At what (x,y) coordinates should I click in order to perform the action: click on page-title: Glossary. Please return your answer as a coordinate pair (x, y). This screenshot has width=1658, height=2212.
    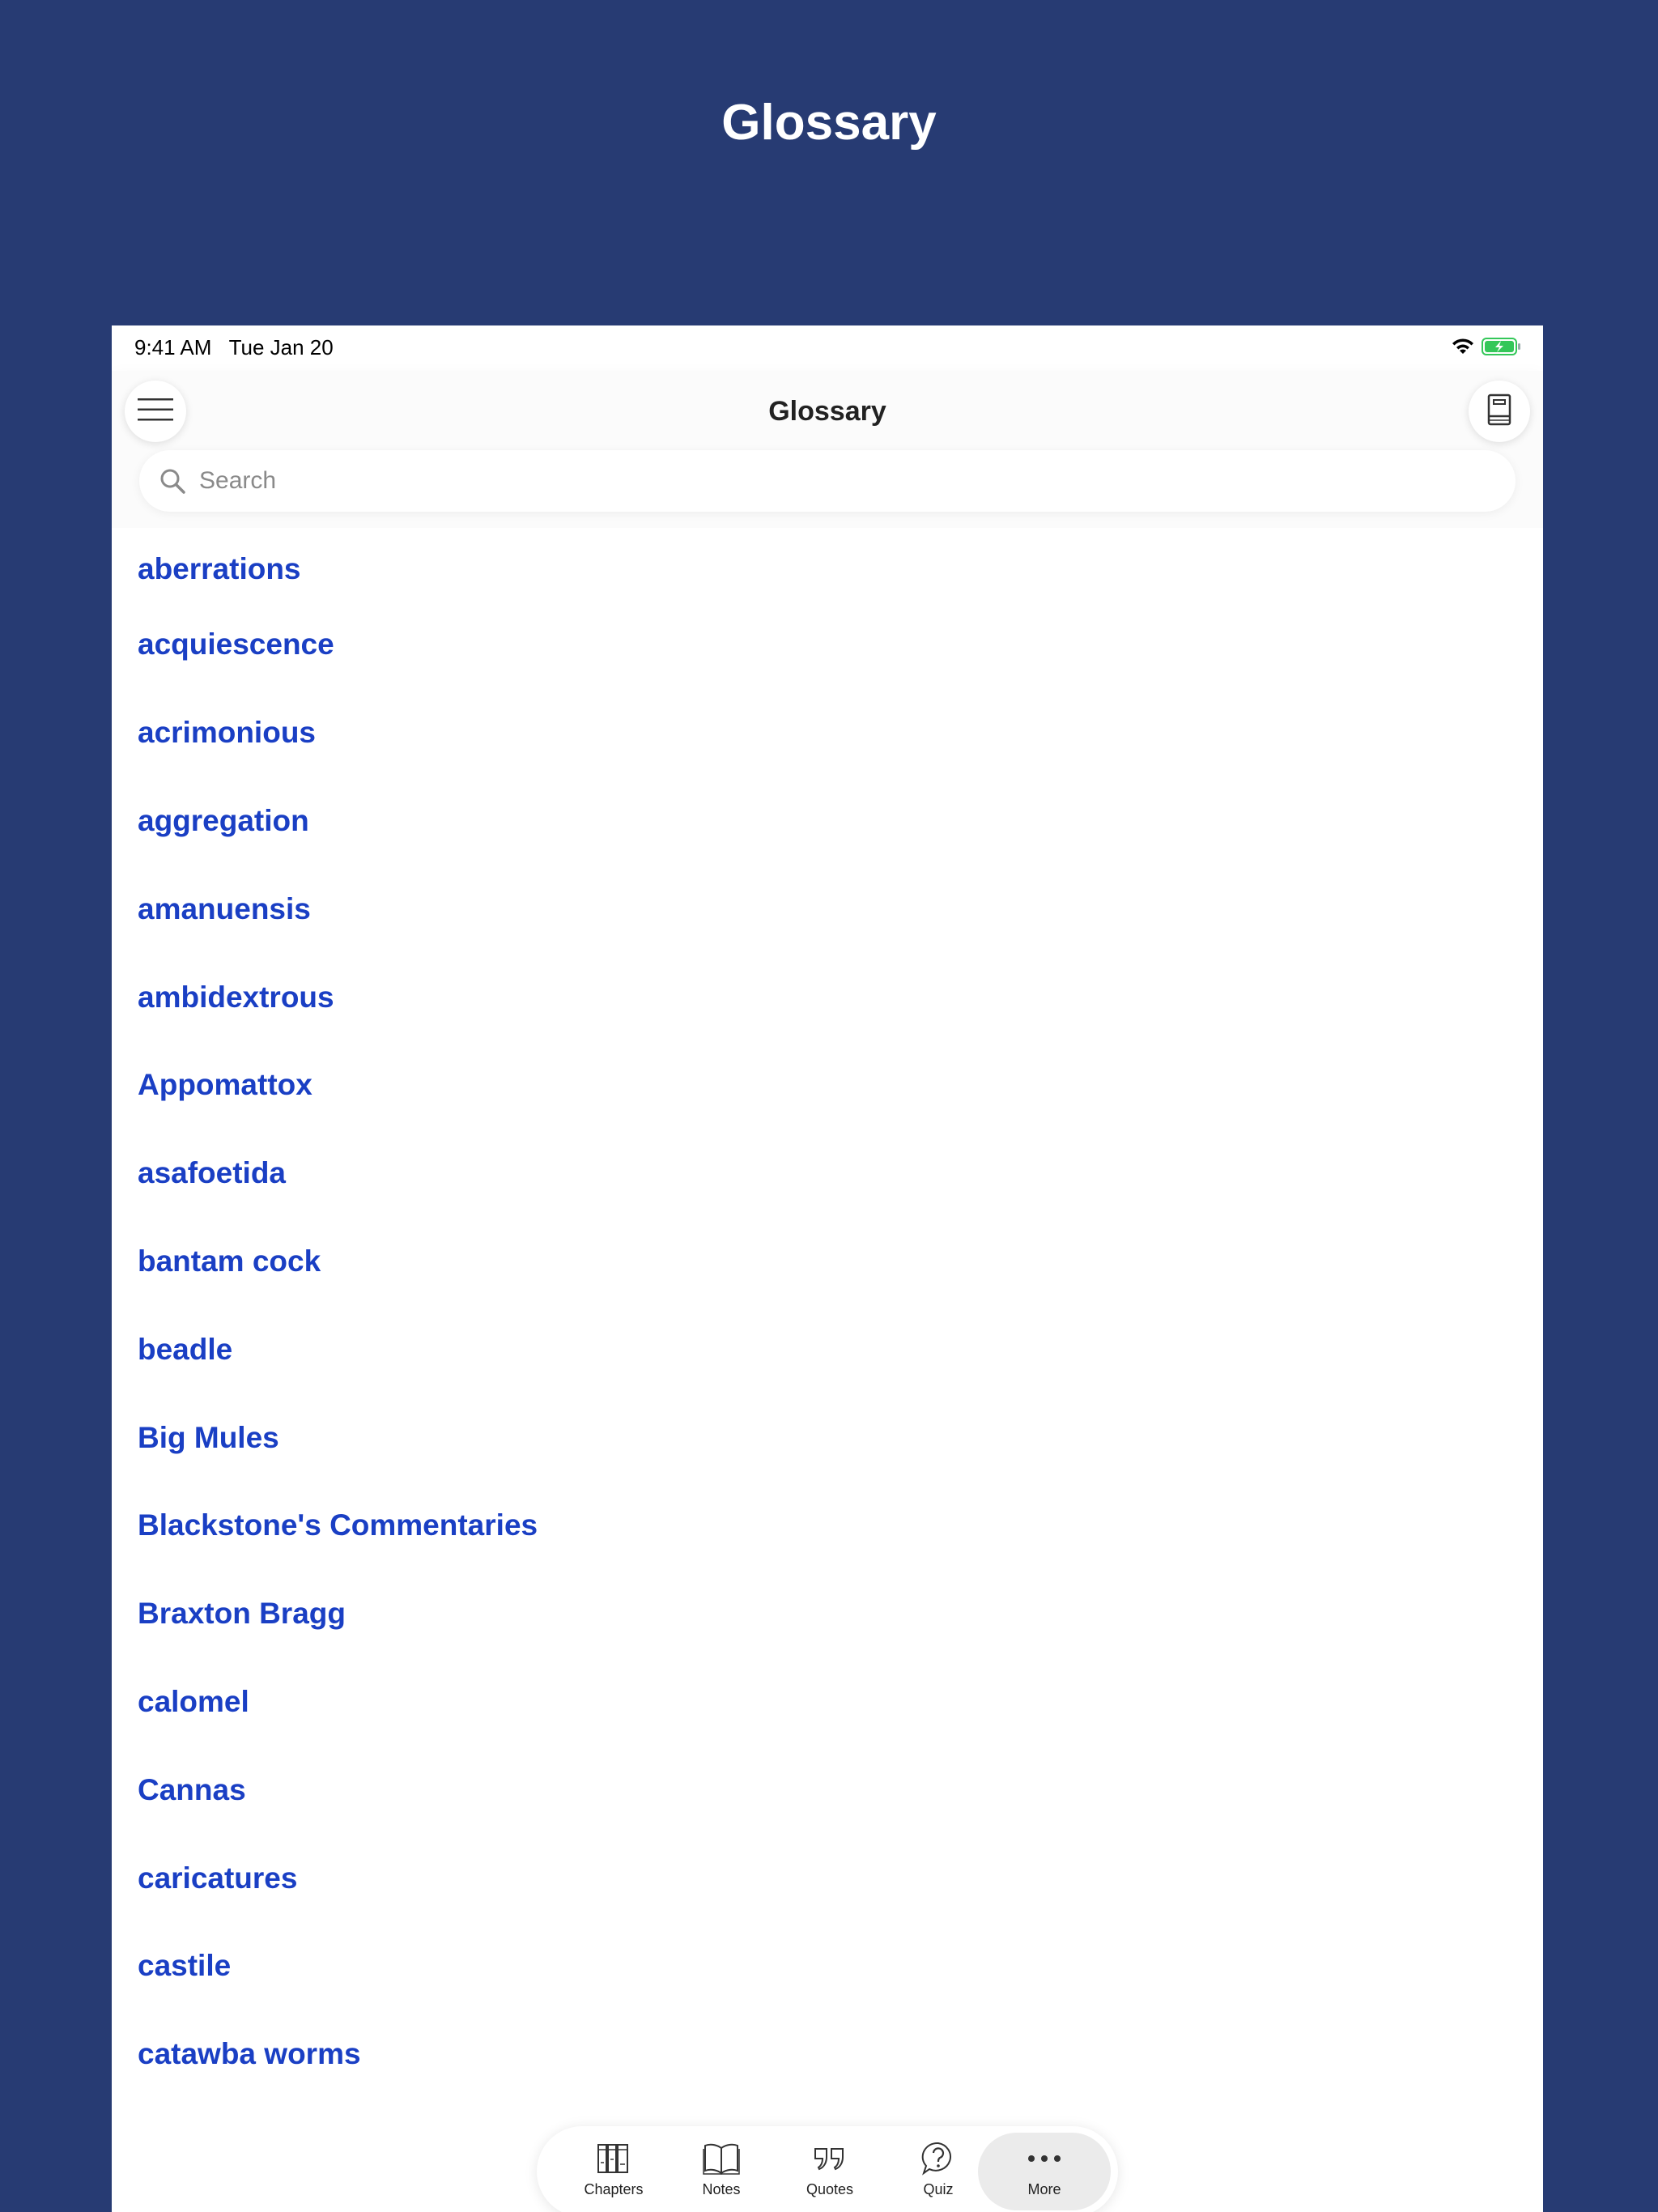
    Looking at the image, I should click on (827, 412).